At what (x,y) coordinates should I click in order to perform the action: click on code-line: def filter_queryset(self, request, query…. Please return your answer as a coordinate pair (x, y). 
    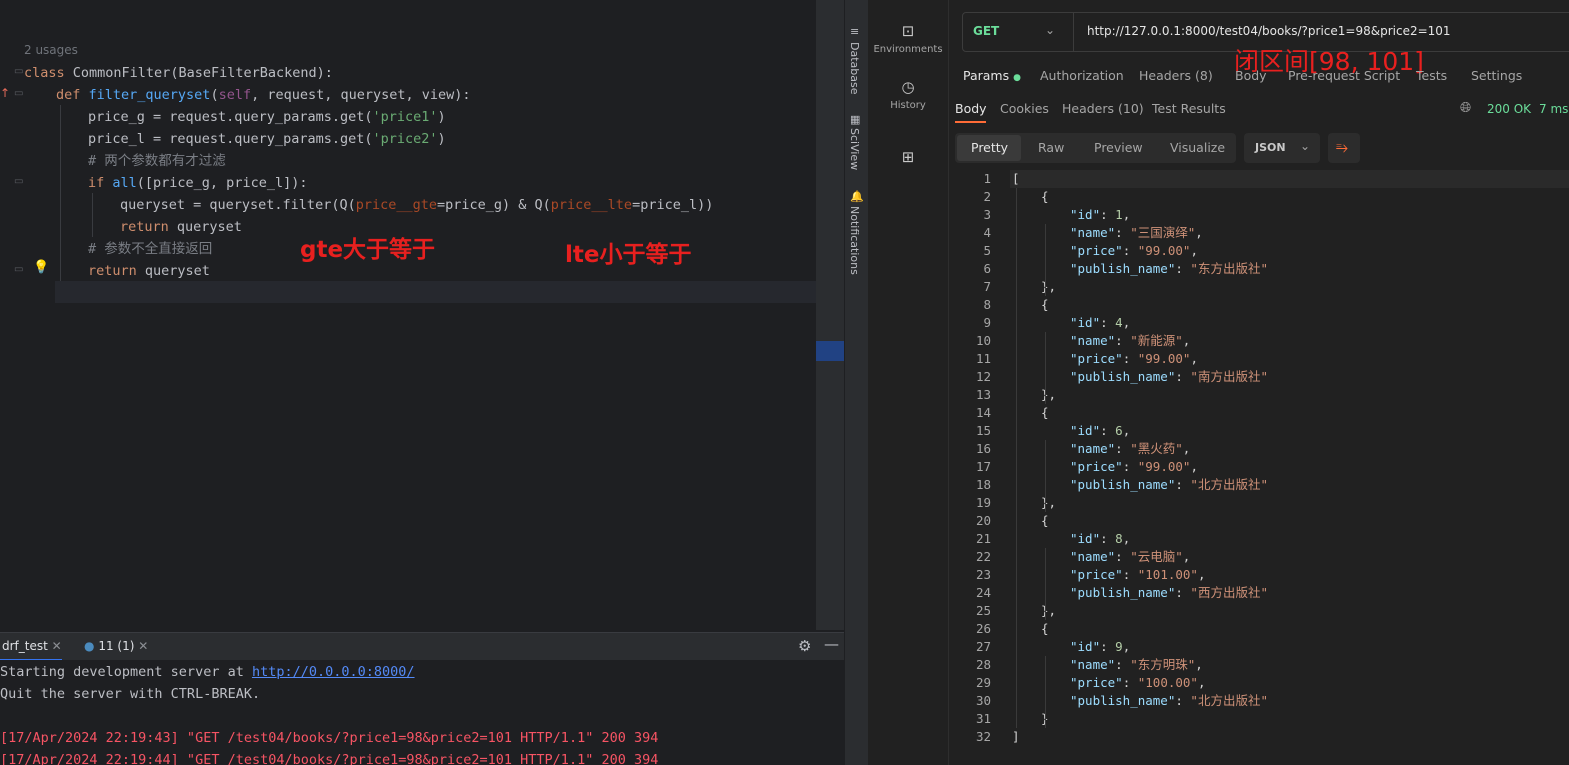
    Looking at the image, I should click on (263, 95).